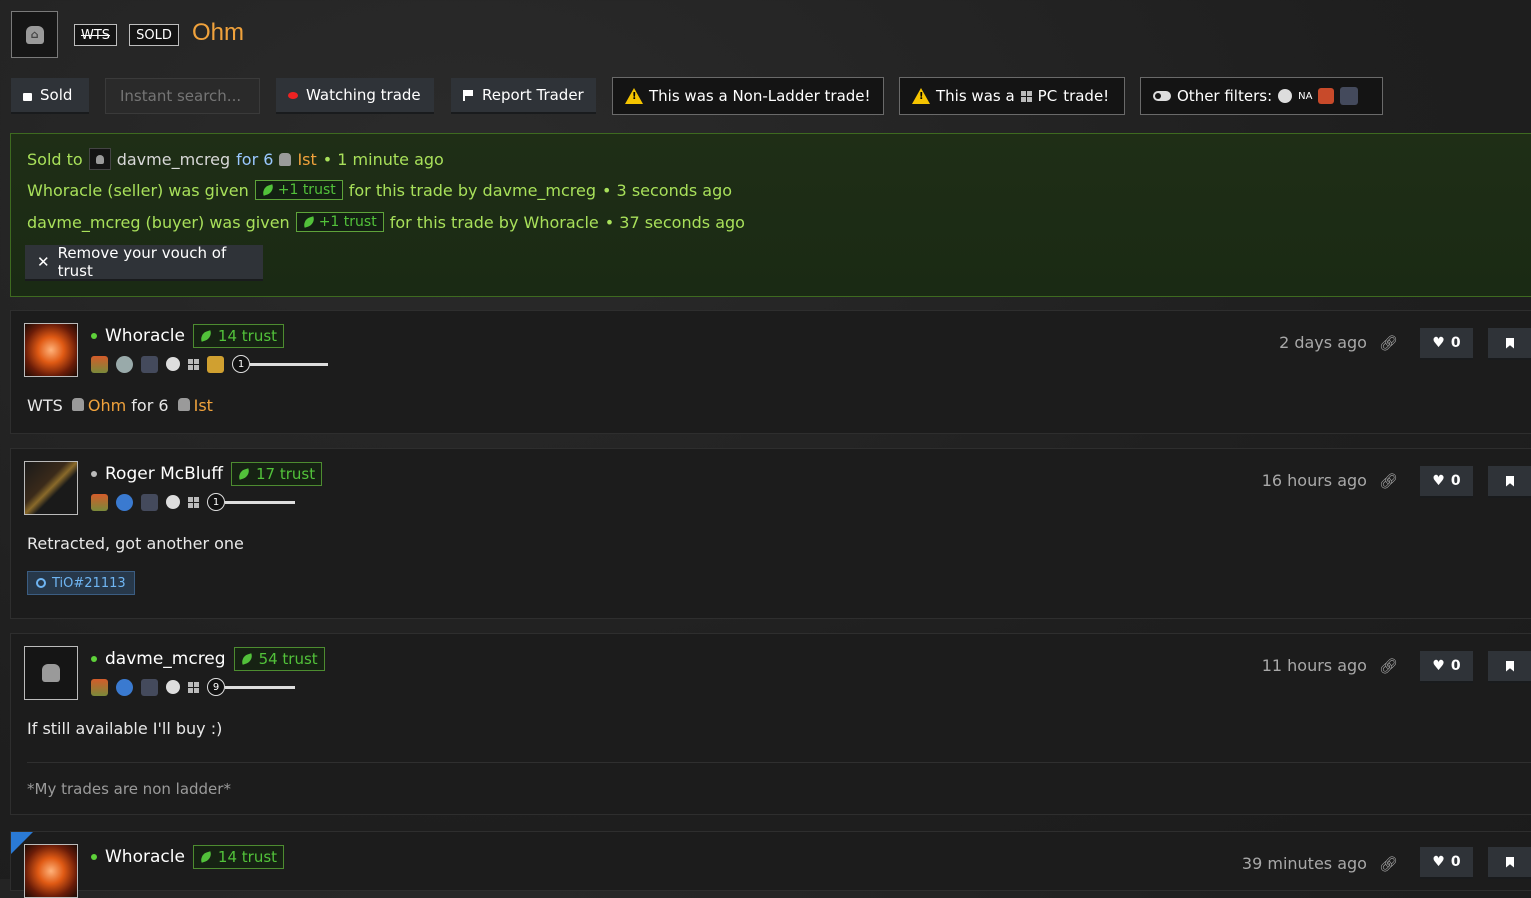 This screenshot has width=1531, height=898. What do you see at coordinates (468, 95) in the screenshot?
I see `flag-icon` at bounding box center [468, 95].